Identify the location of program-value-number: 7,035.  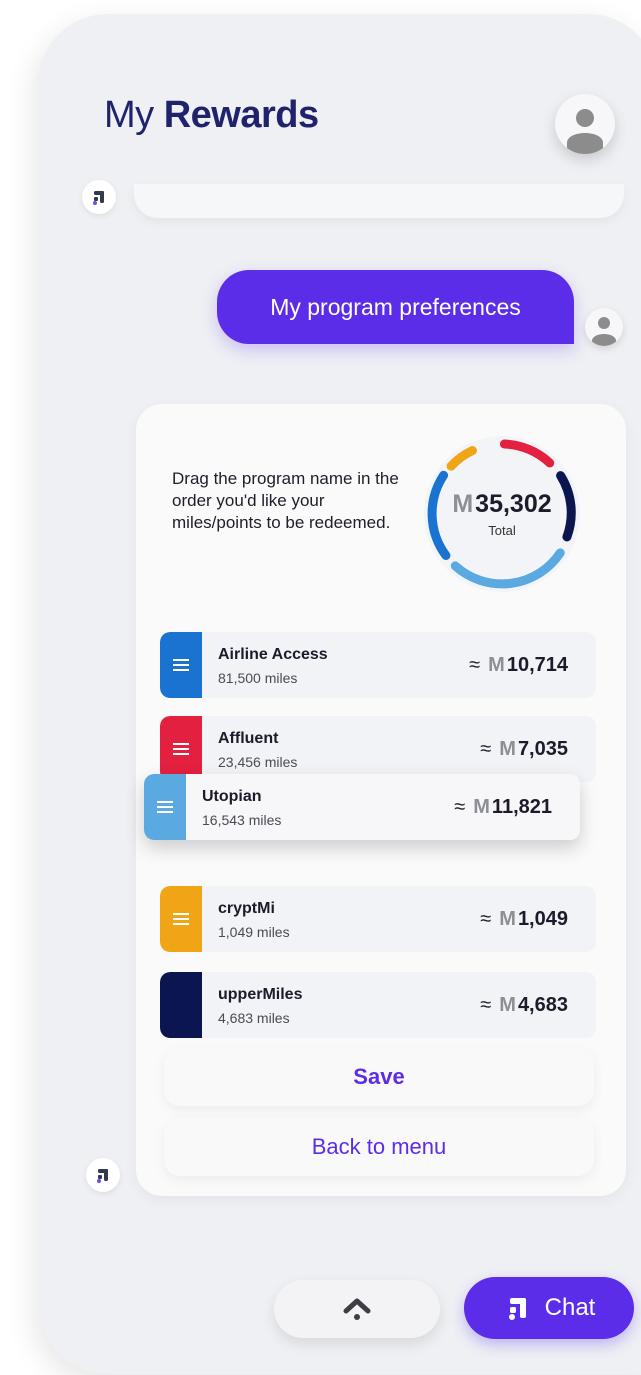
(542, 749).